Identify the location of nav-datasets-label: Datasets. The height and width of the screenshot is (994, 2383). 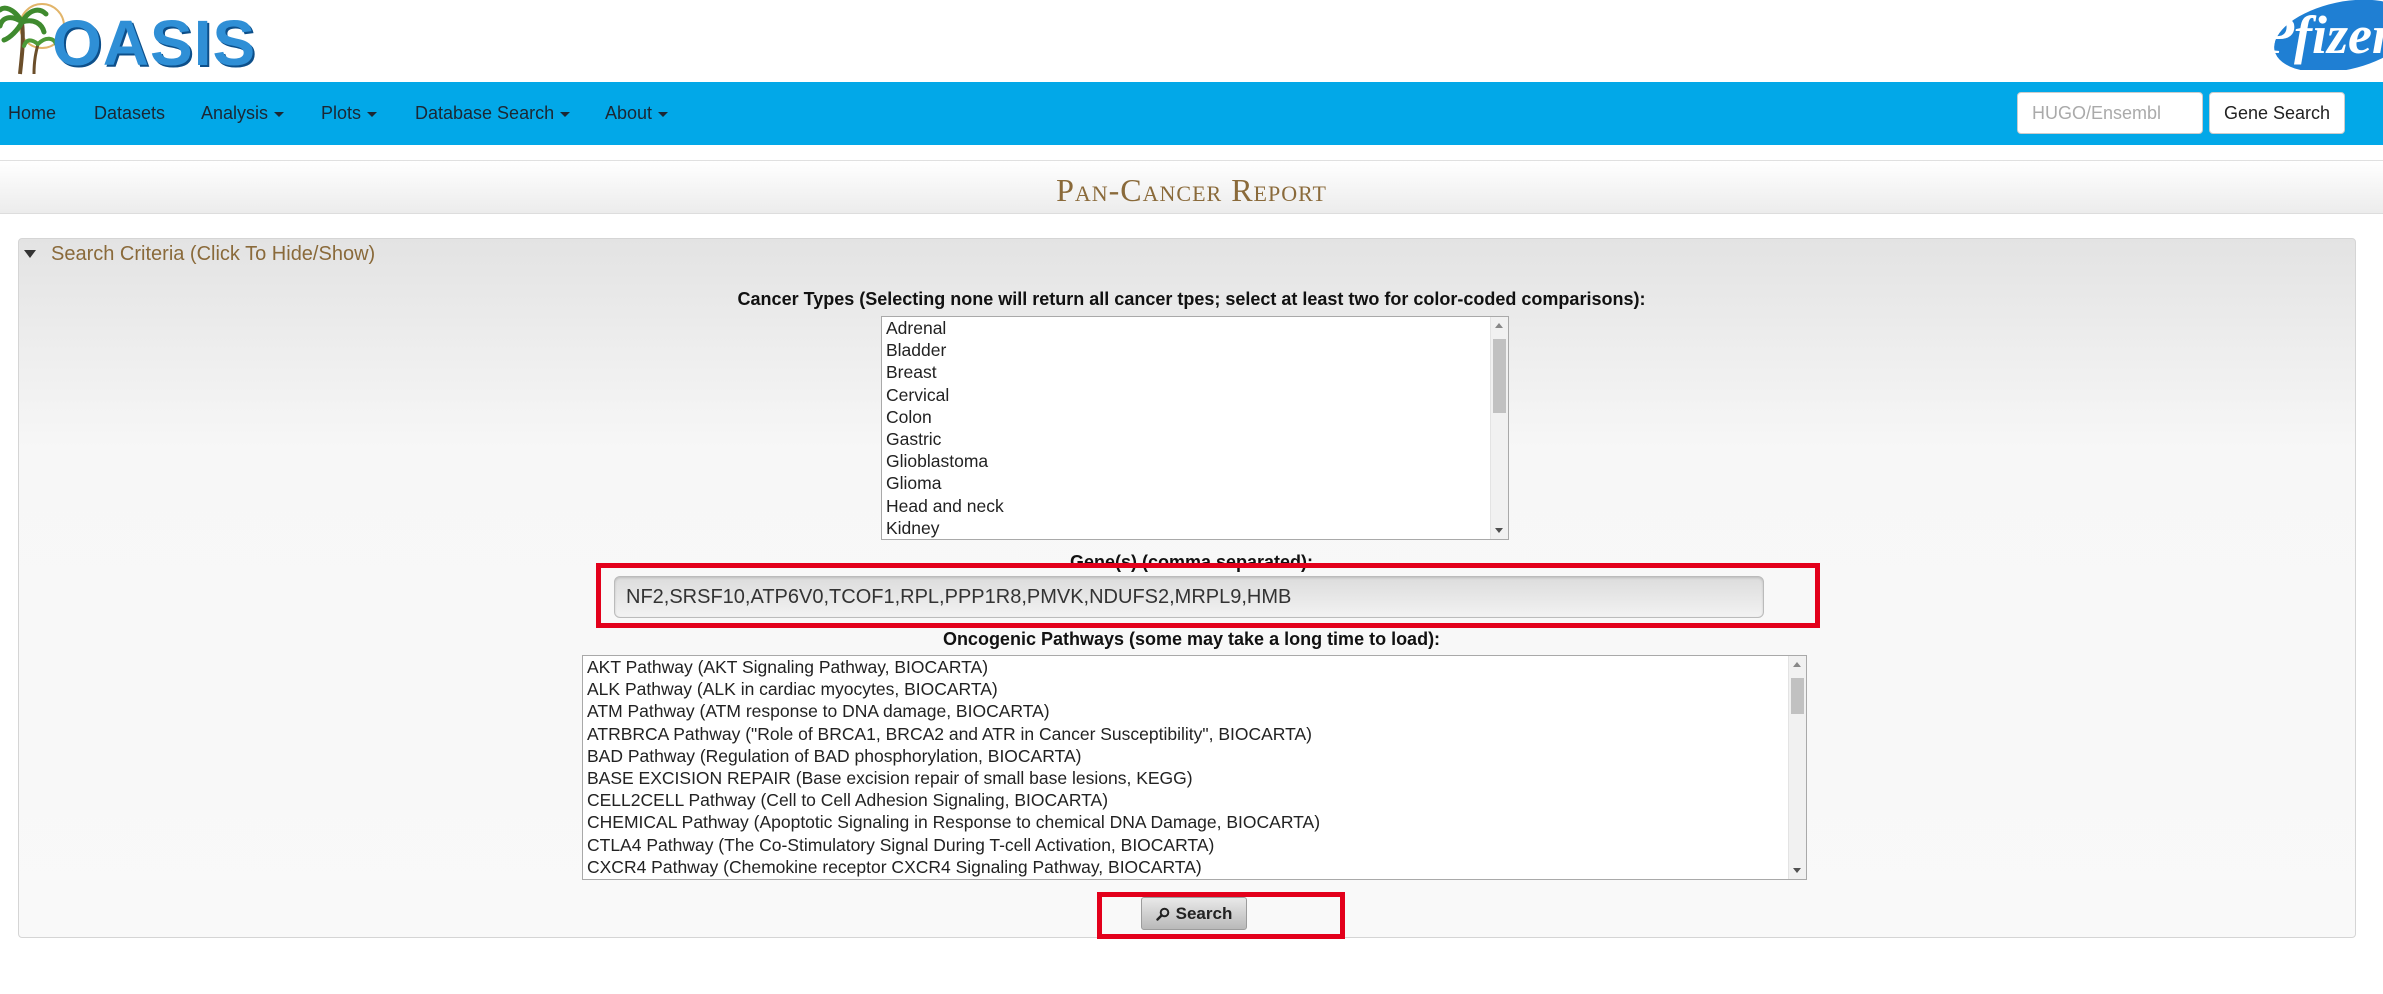
(130, 113).